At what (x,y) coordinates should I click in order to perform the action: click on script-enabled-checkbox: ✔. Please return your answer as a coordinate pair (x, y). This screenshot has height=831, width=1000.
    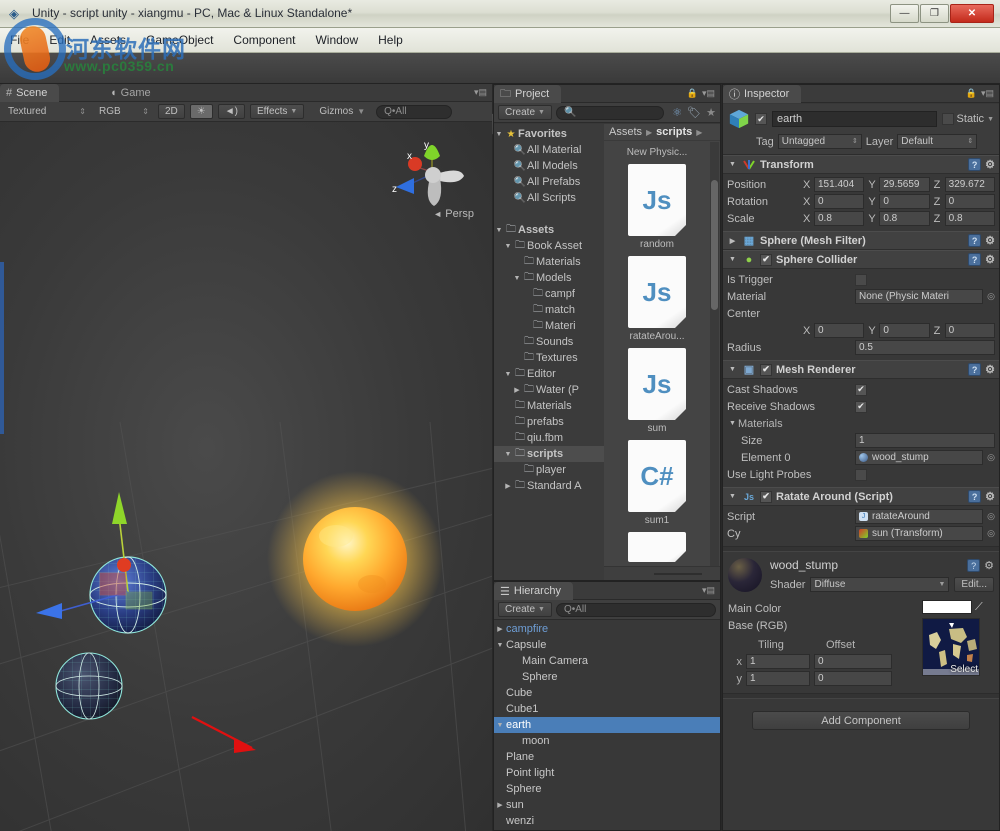
    Looking at the image, I should click on (766, 496).